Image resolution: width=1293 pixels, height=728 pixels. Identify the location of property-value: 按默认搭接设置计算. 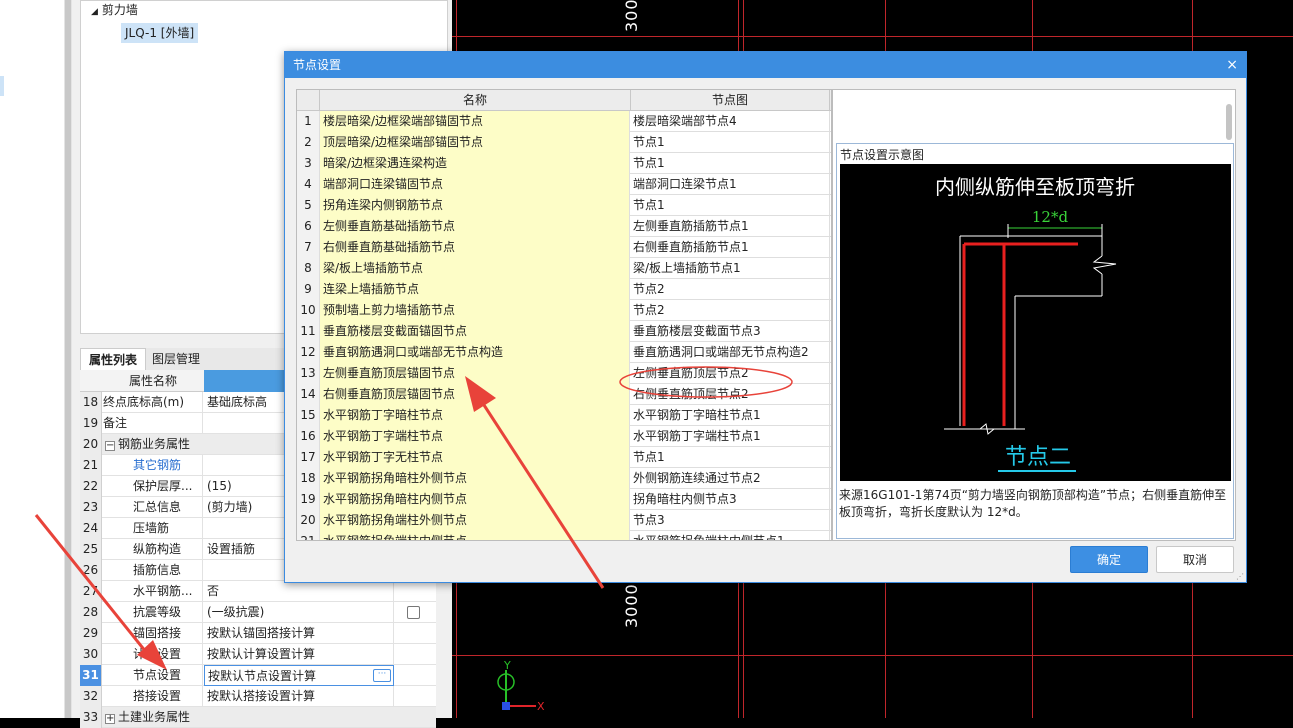
(299, 696).